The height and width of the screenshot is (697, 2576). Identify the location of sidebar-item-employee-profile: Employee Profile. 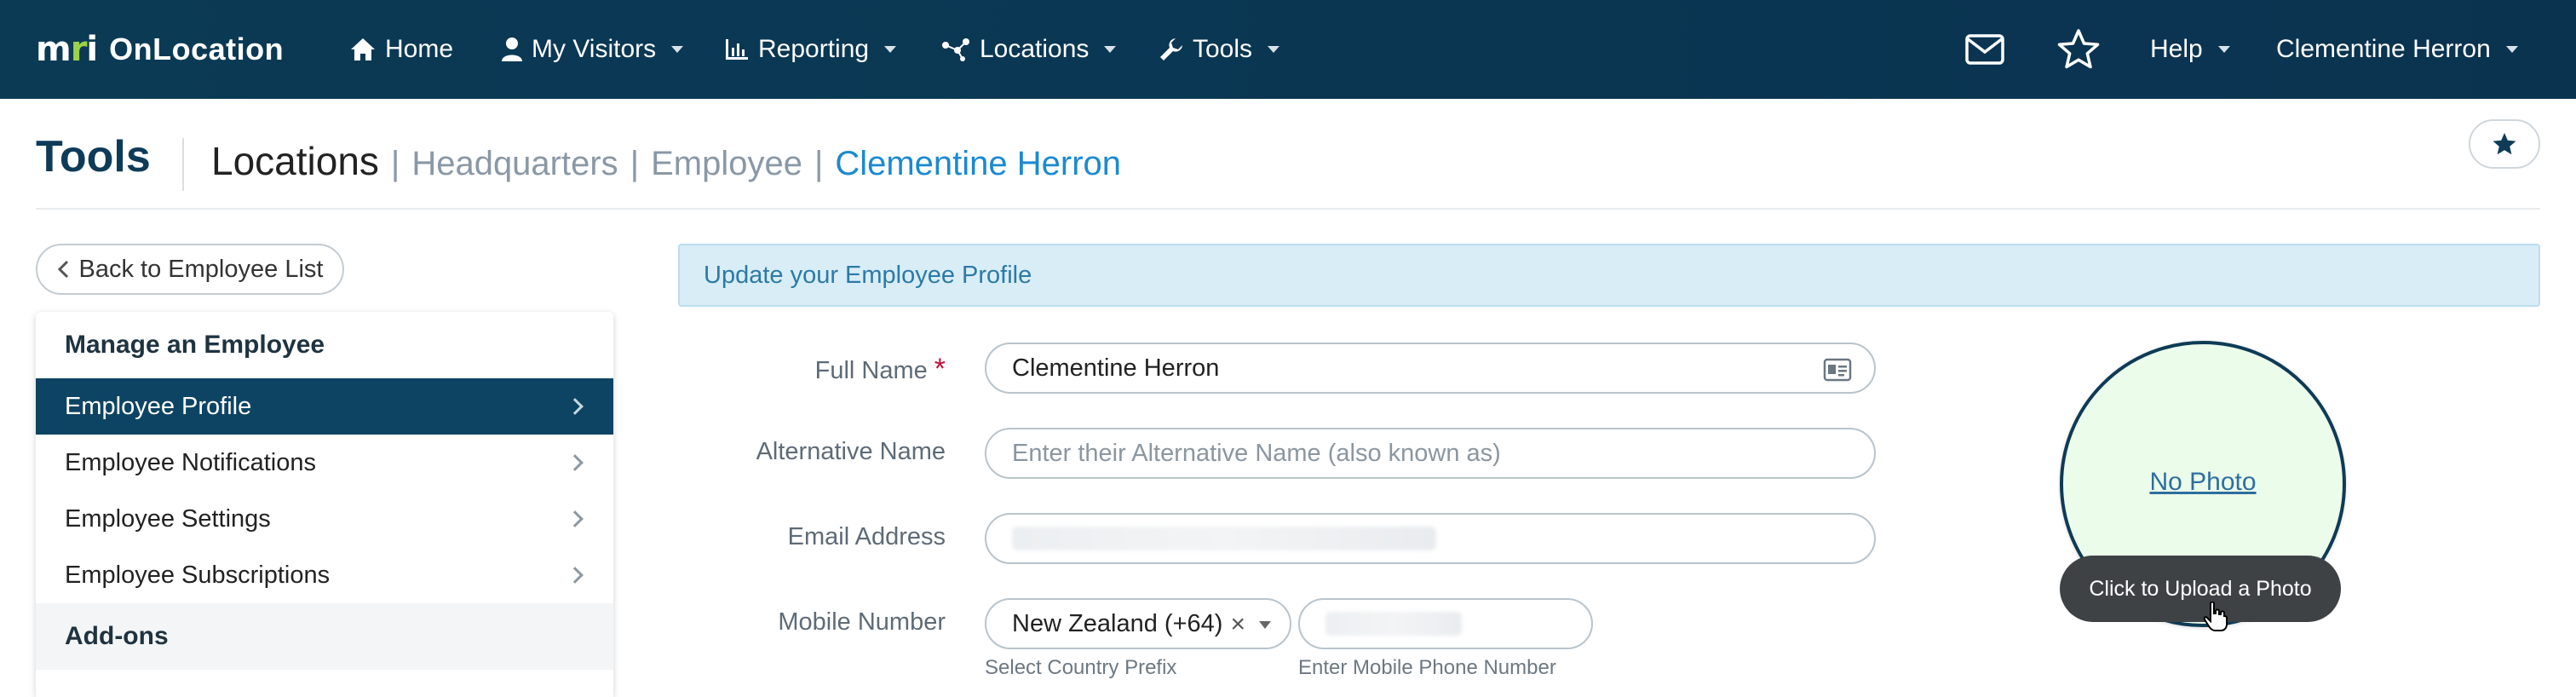
(325, 406).